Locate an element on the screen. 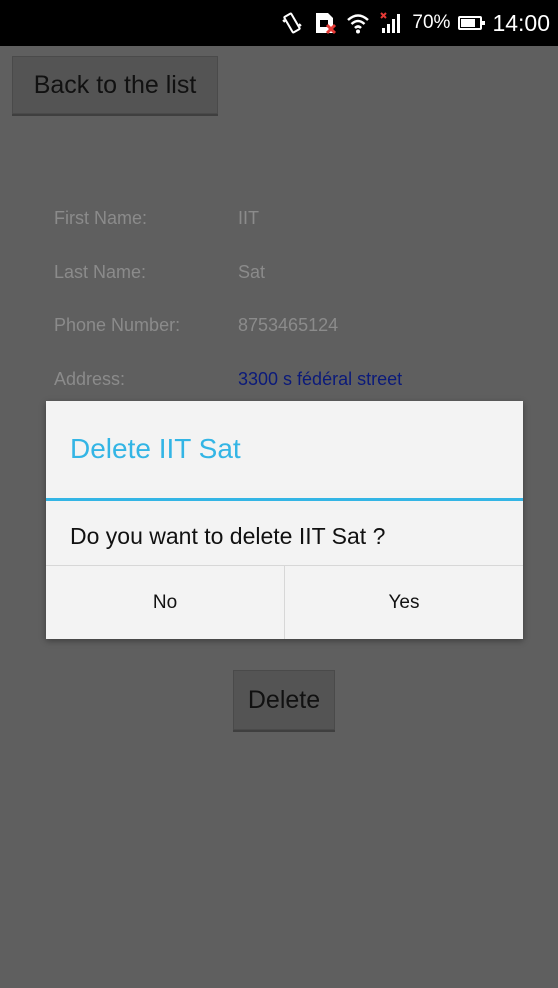 Image resolution: width=558 pixels, height=988 pixels. delete-button: Delete is located at coordinates (284, 700).